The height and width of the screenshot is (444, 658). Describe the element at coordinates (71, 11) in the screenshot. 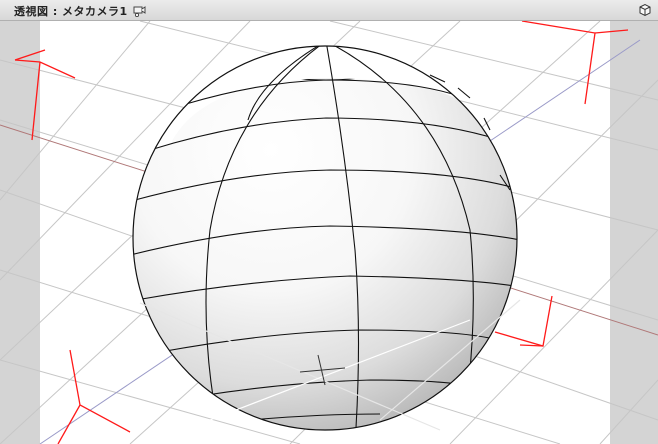

I see `viewport-title: 透視図 : メタカメラ1` at that location.